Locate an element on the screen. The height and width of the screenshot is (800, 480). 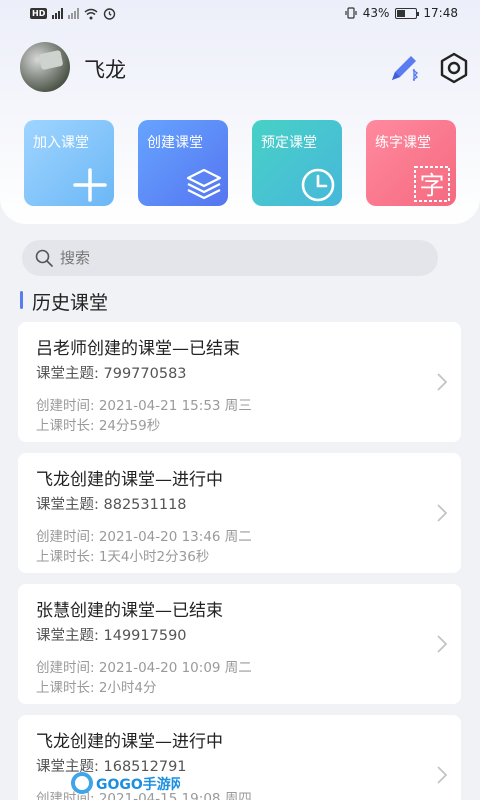
search-bar is located at coordinates (230, 258).